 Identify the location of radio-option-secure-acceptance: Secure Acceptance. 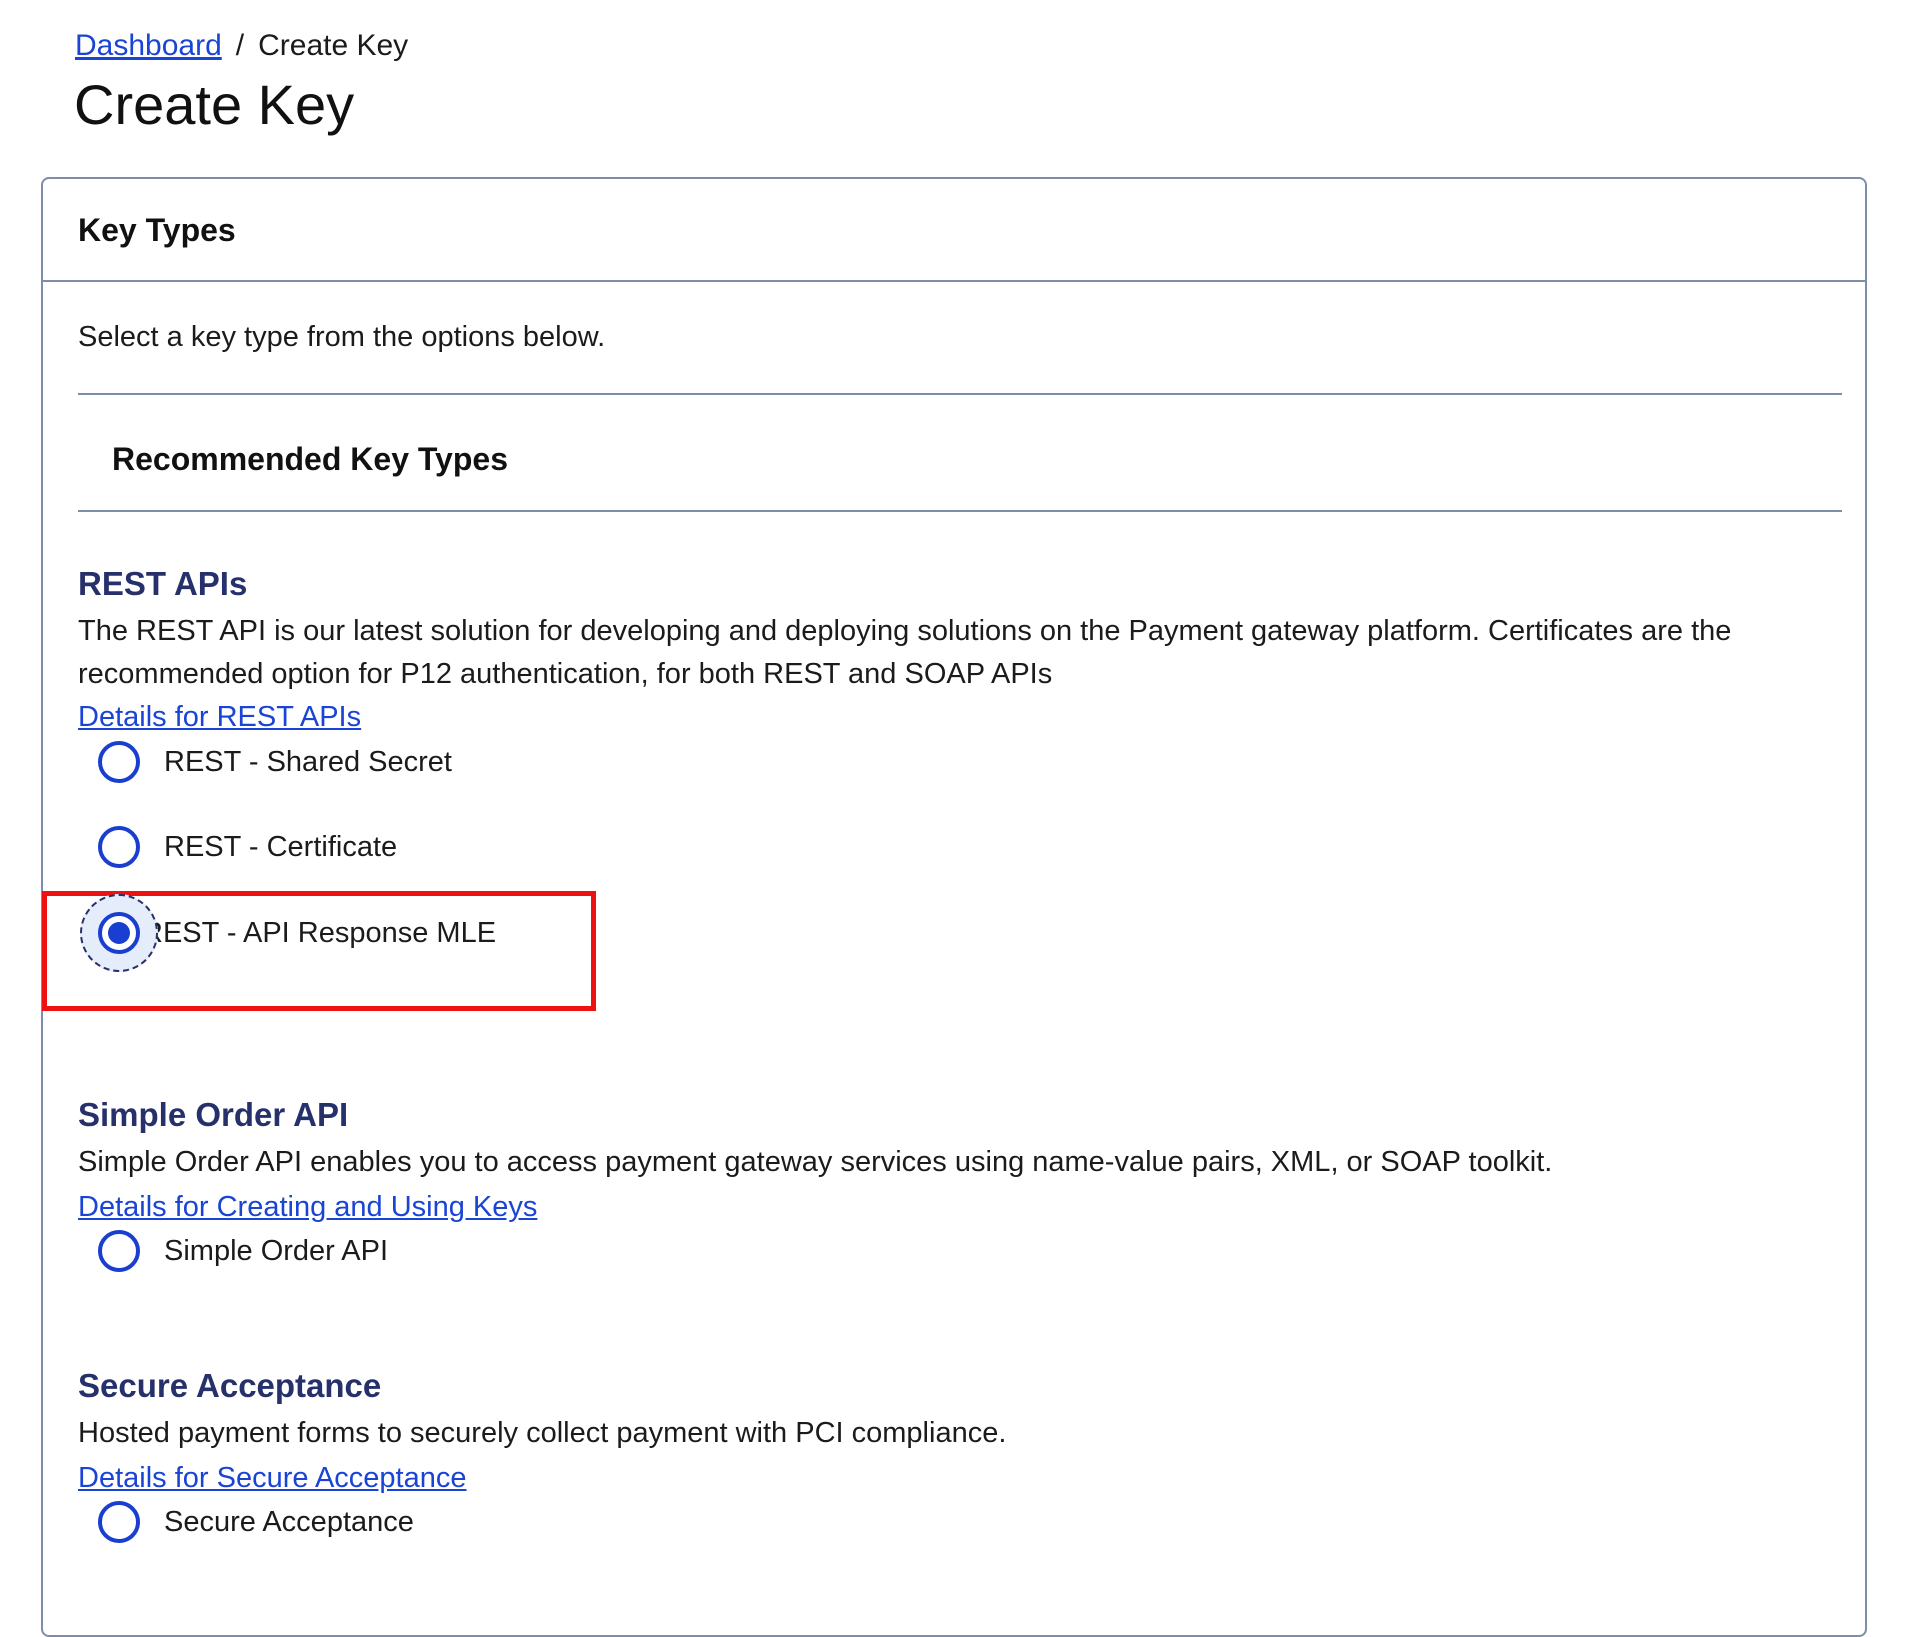
(256, 1522).